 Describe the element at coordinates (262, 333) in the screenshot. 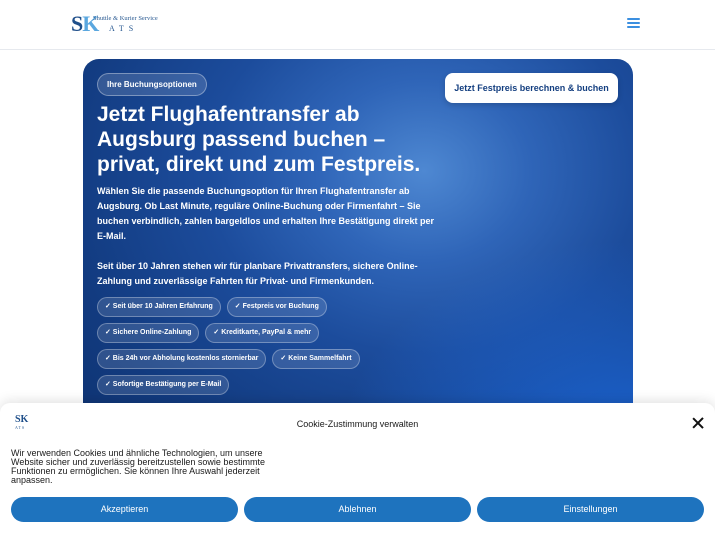

I see `feature-chip: ✓ Kreditkarte, PayPal & mehr` at that location.